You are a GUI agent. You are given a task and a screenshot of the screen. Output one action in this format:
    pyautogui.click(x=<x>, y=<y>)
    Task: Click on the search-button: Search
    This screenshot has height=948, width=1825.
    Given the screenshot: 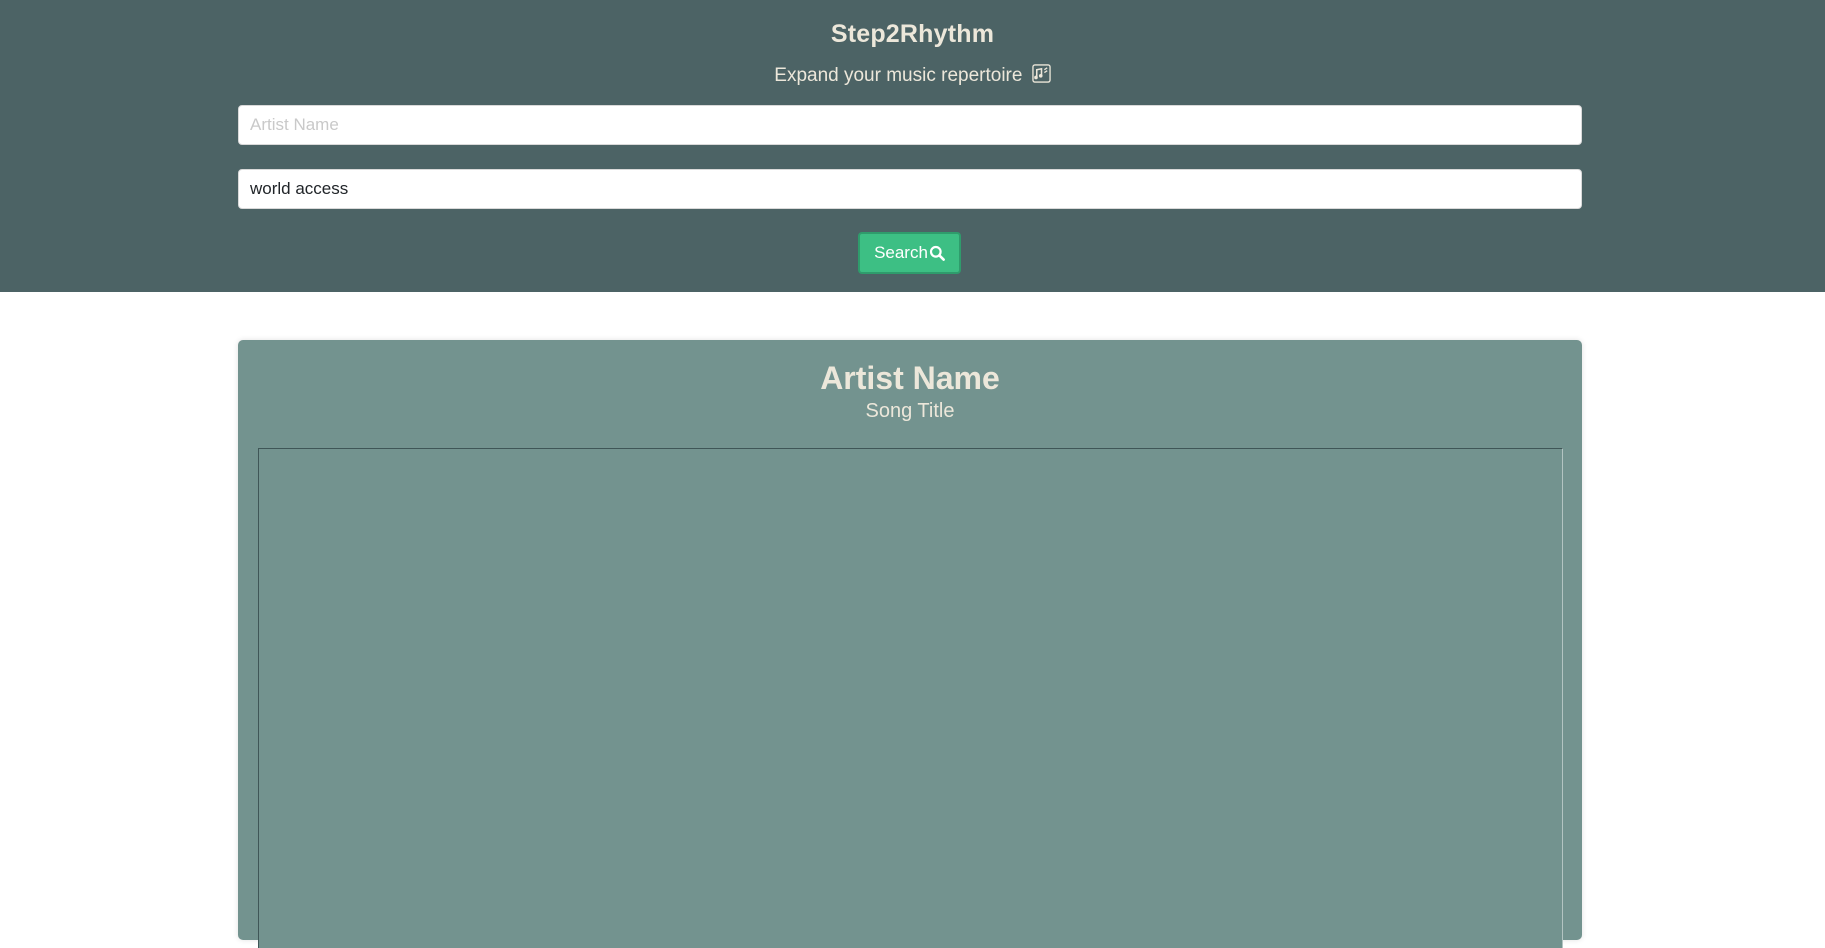 What is the action you would take?
    pyautogui.click(x=909, y=253)
    